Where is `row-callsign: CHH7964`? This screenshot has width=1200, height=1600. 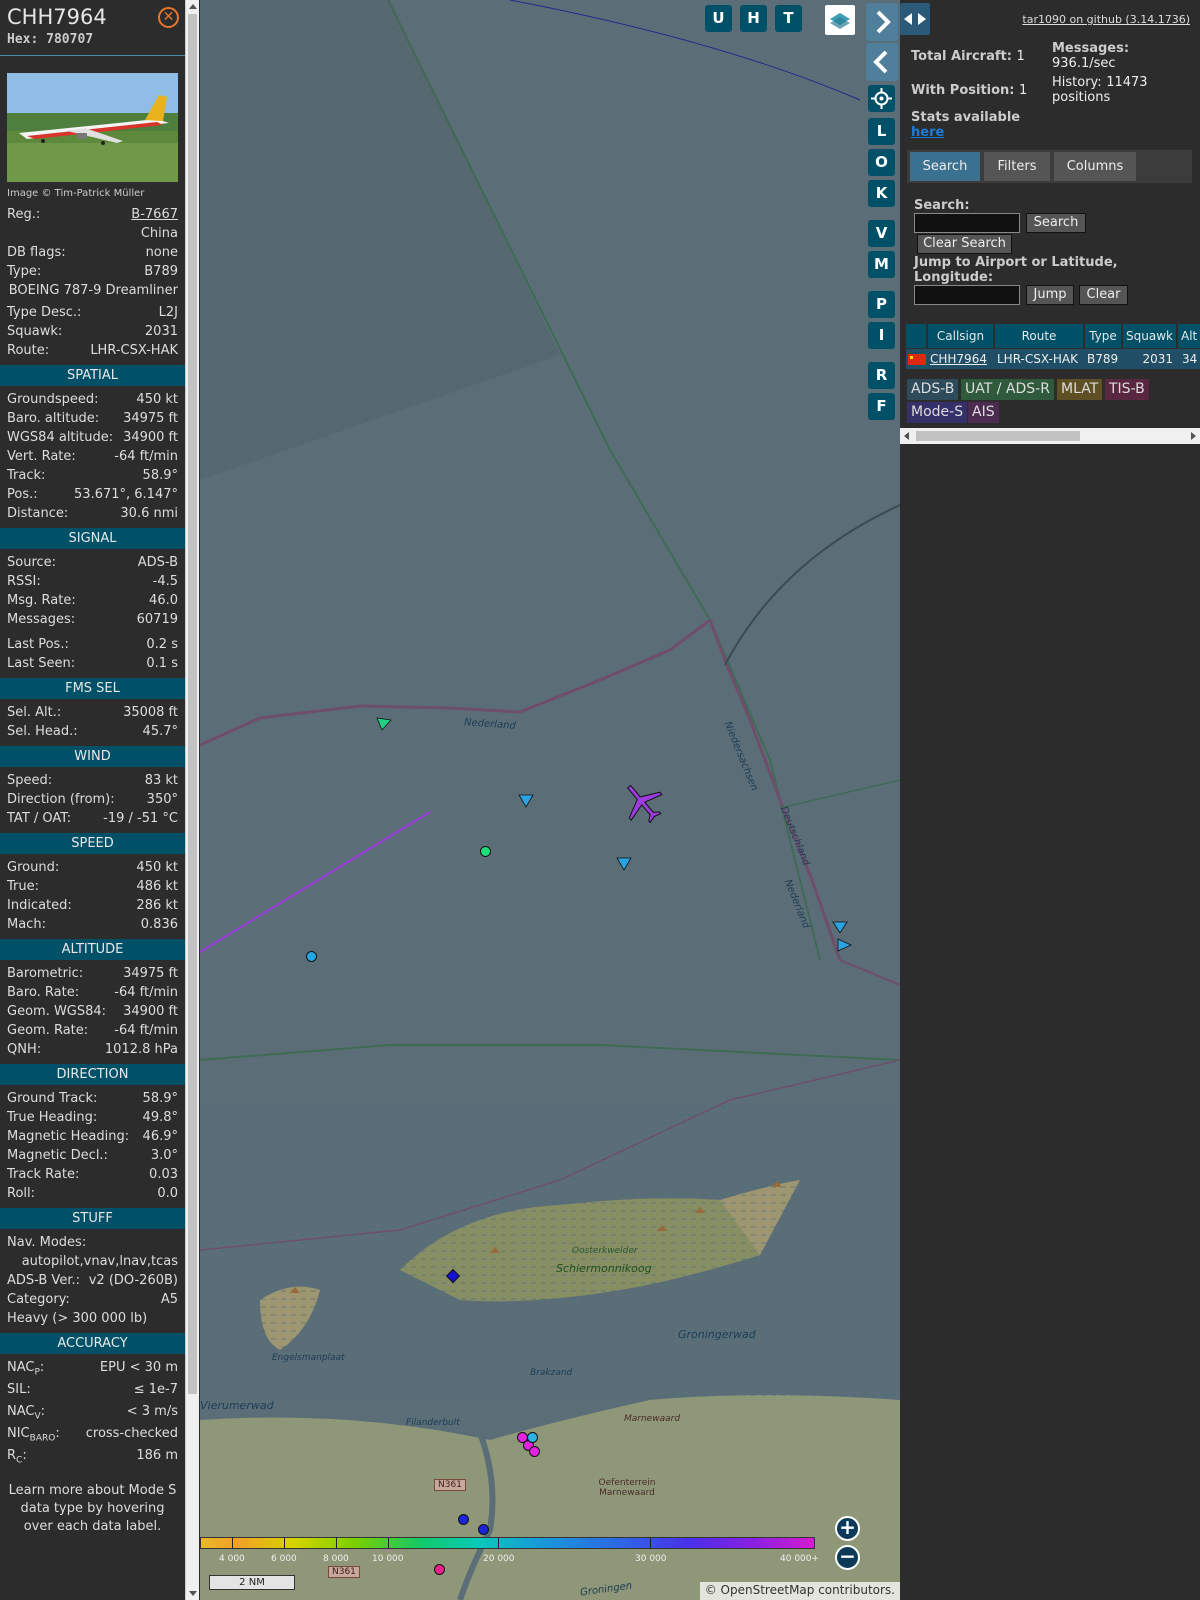
row-callsign: CHH7964 is located at coordinates (958, 359).